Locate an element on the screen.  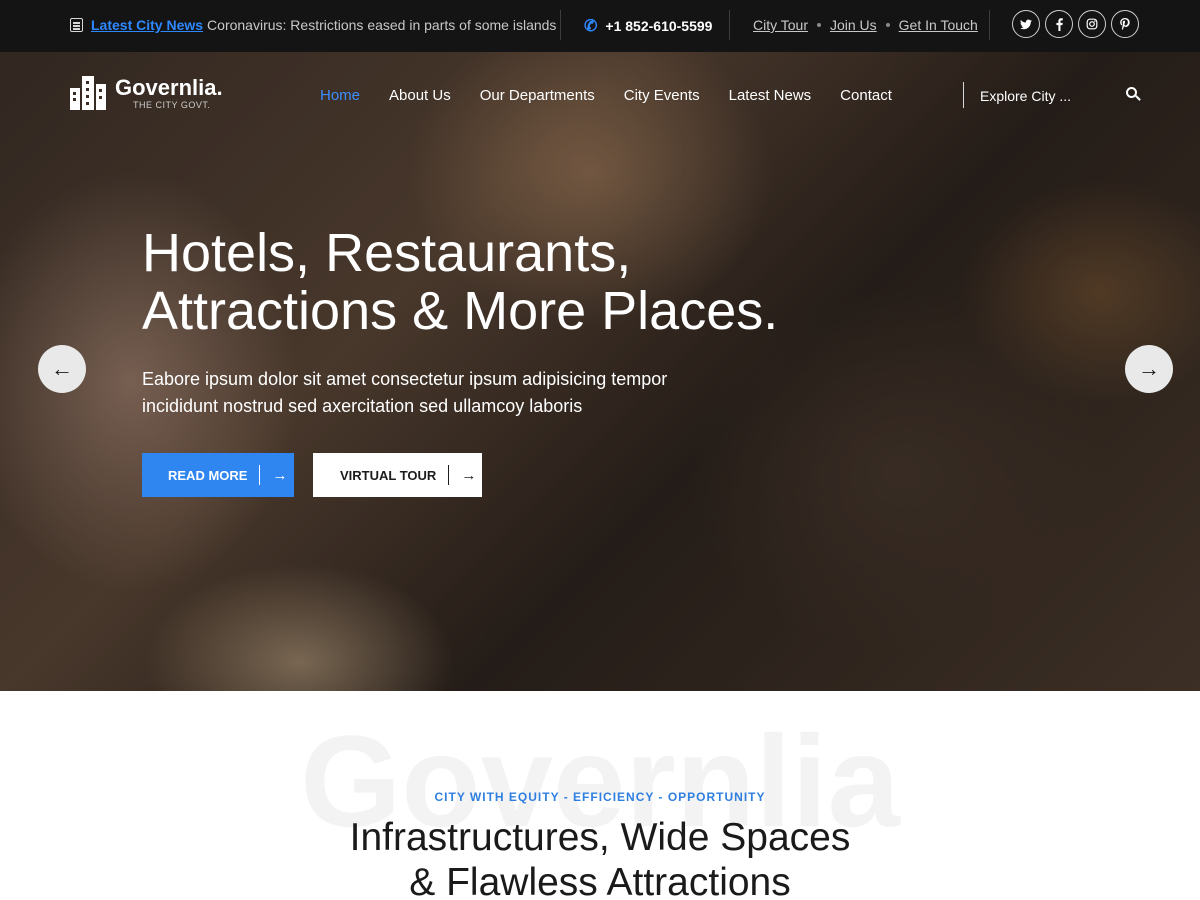
instagram-icon is located at coordinates (1092, 24).